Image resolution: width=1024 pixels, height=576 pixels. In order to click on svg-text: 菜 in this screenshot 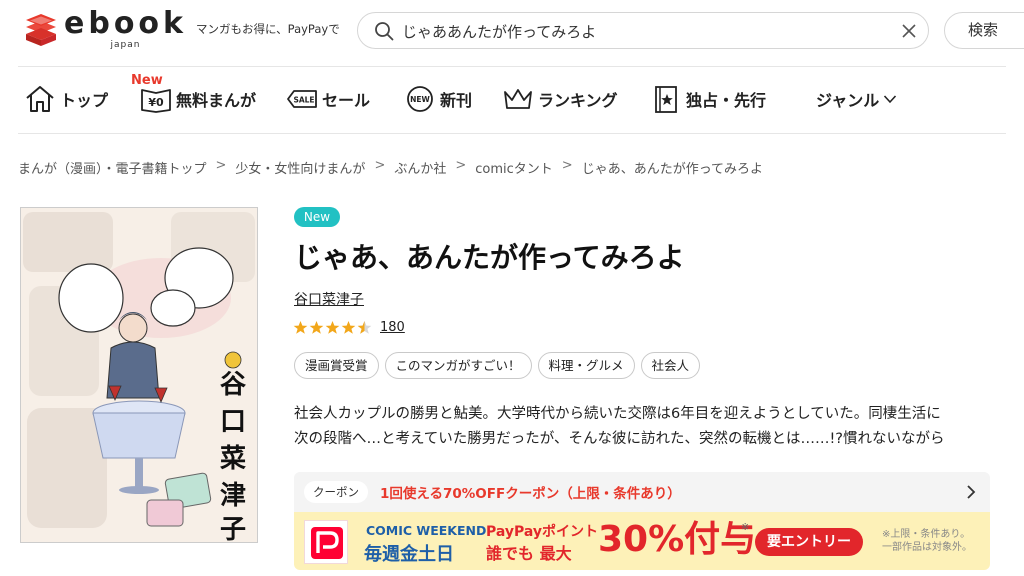, I will do `click(232, 459)`.